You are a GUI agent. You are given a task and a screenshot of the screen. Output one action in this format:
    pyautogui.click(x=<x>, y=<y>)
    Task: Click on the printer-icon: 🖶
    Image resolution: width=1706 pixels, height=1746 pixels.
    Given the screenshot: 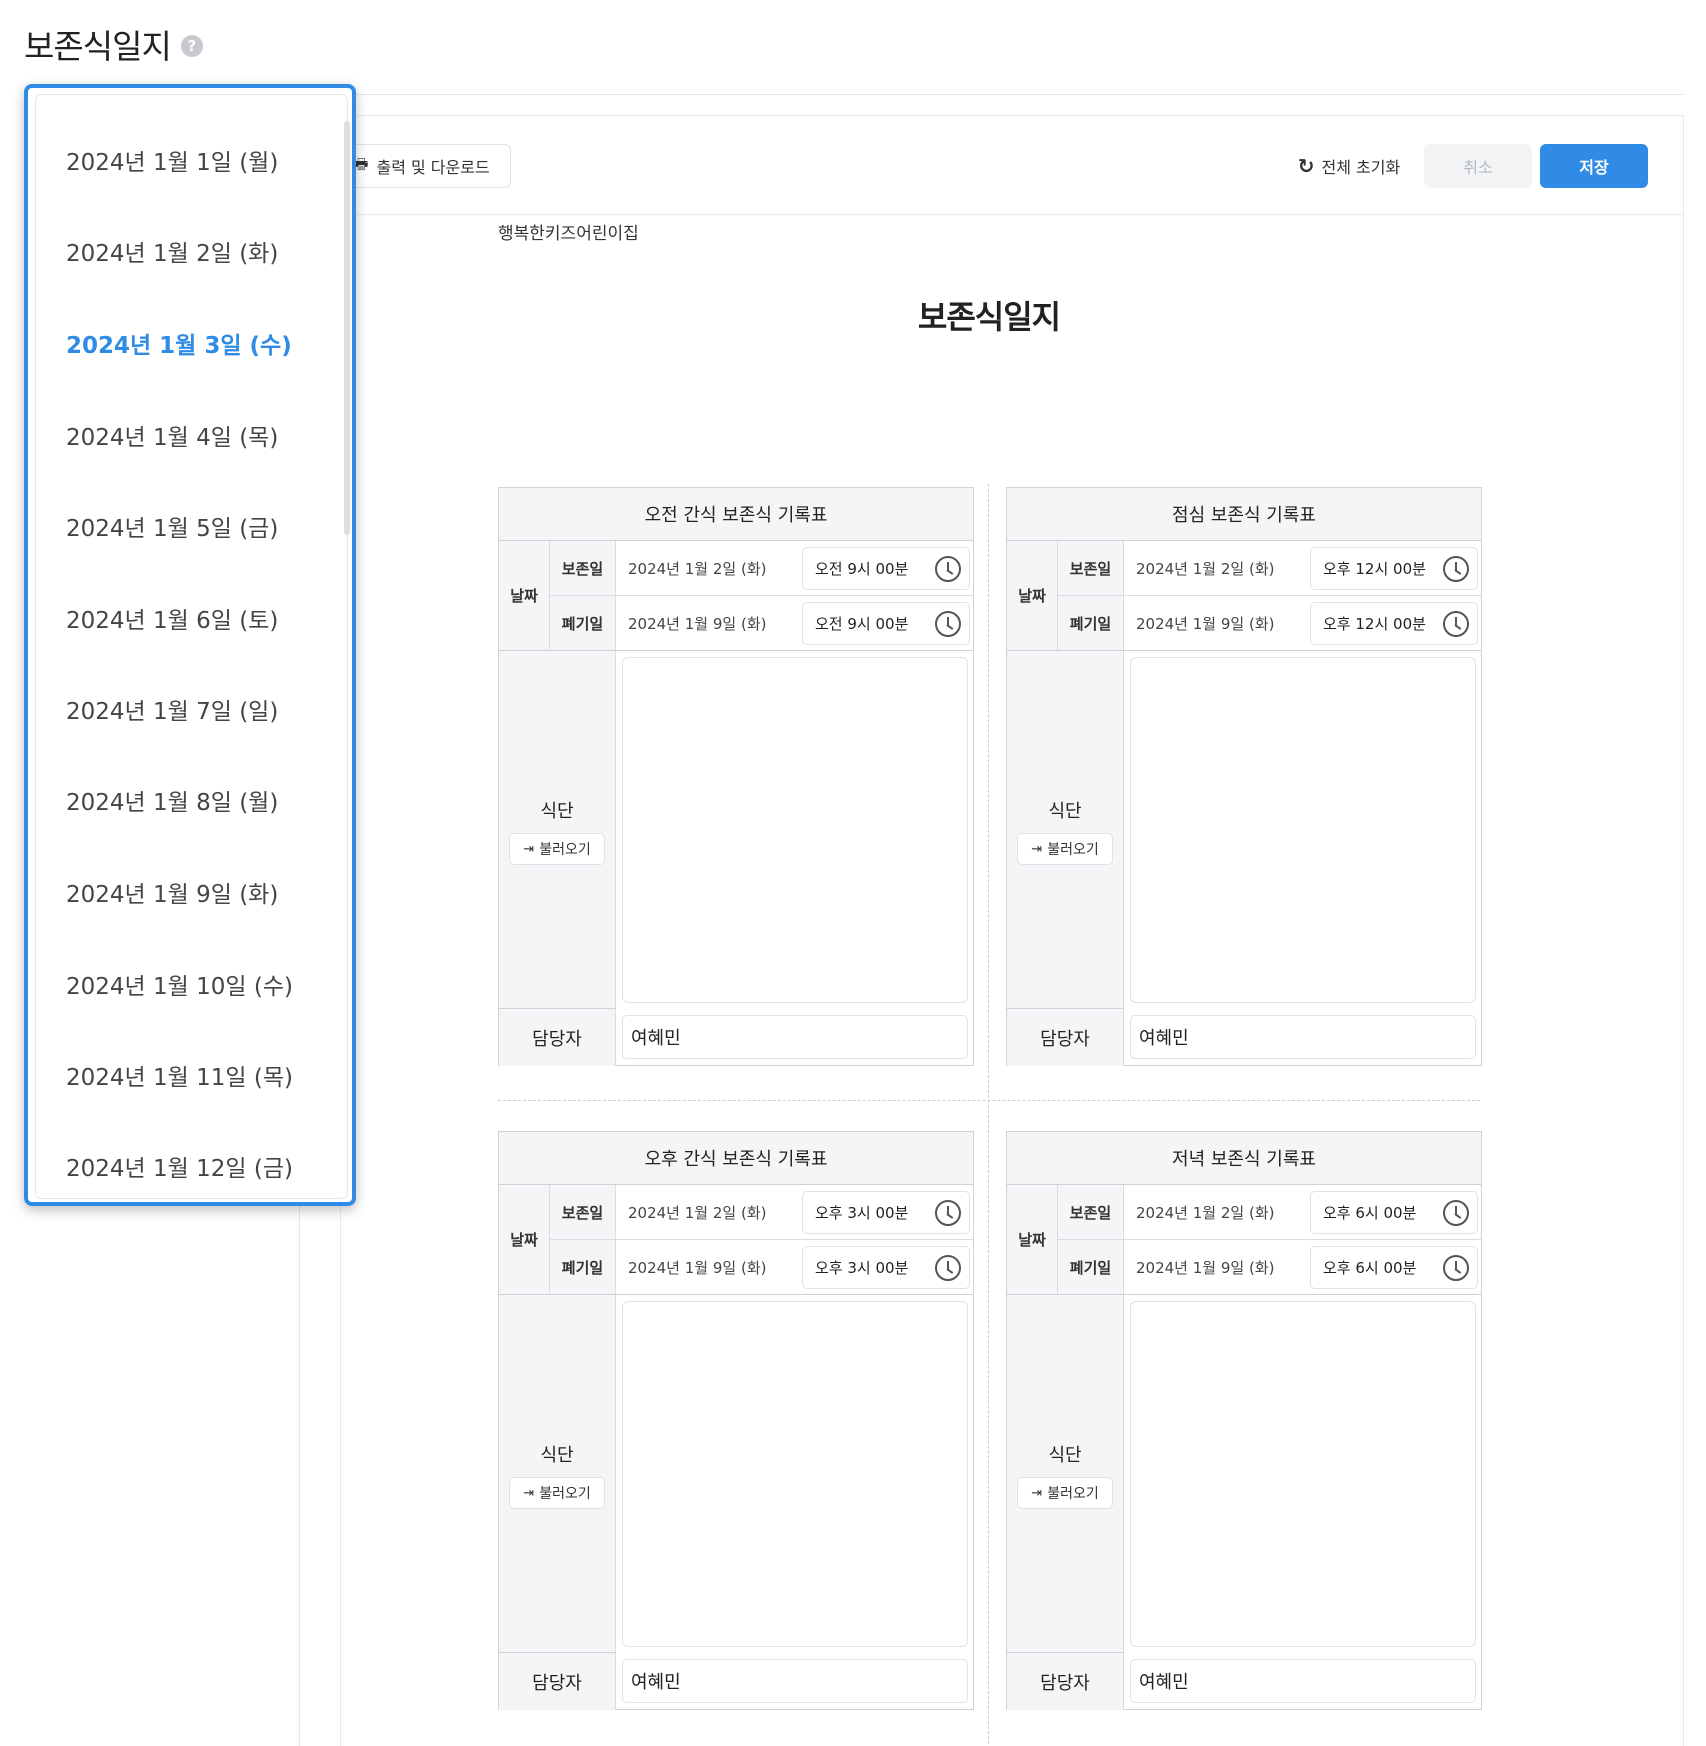 What is the action you would take?
    pyautogui.click(x=361, y=163)
    